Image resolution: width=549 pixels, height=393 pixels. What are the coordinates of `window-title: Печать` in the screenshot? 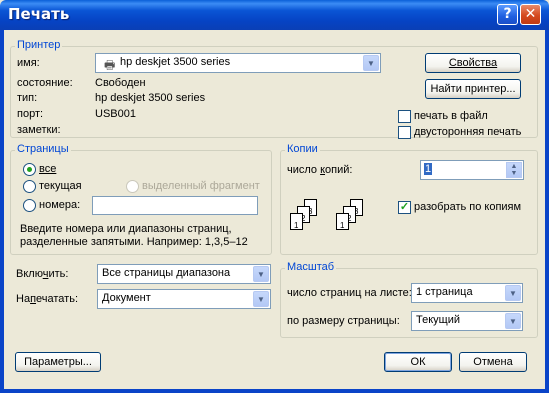 It's located at (39, 14).